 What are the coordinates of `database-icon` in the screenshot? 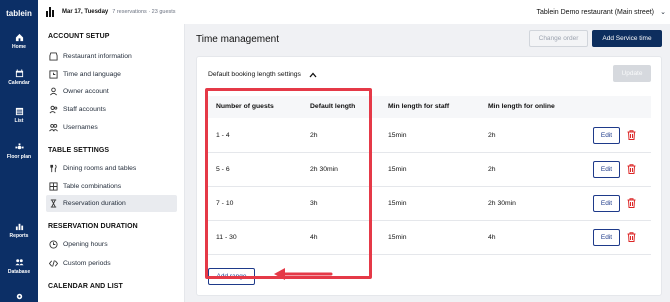 It's located at (19, 262).